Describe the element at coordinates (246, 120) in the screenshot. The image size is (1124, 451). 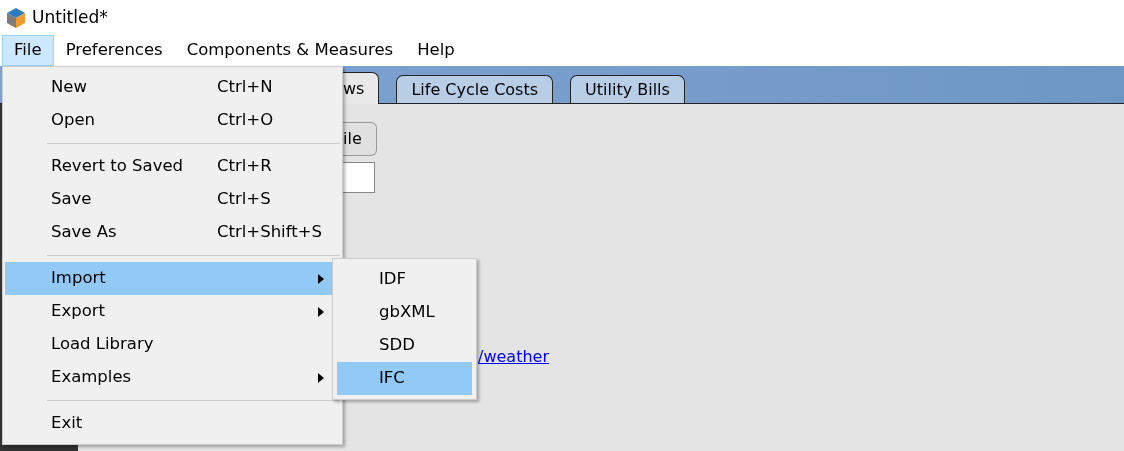
I see `shortcut-text: Ctrl+O` at that location.